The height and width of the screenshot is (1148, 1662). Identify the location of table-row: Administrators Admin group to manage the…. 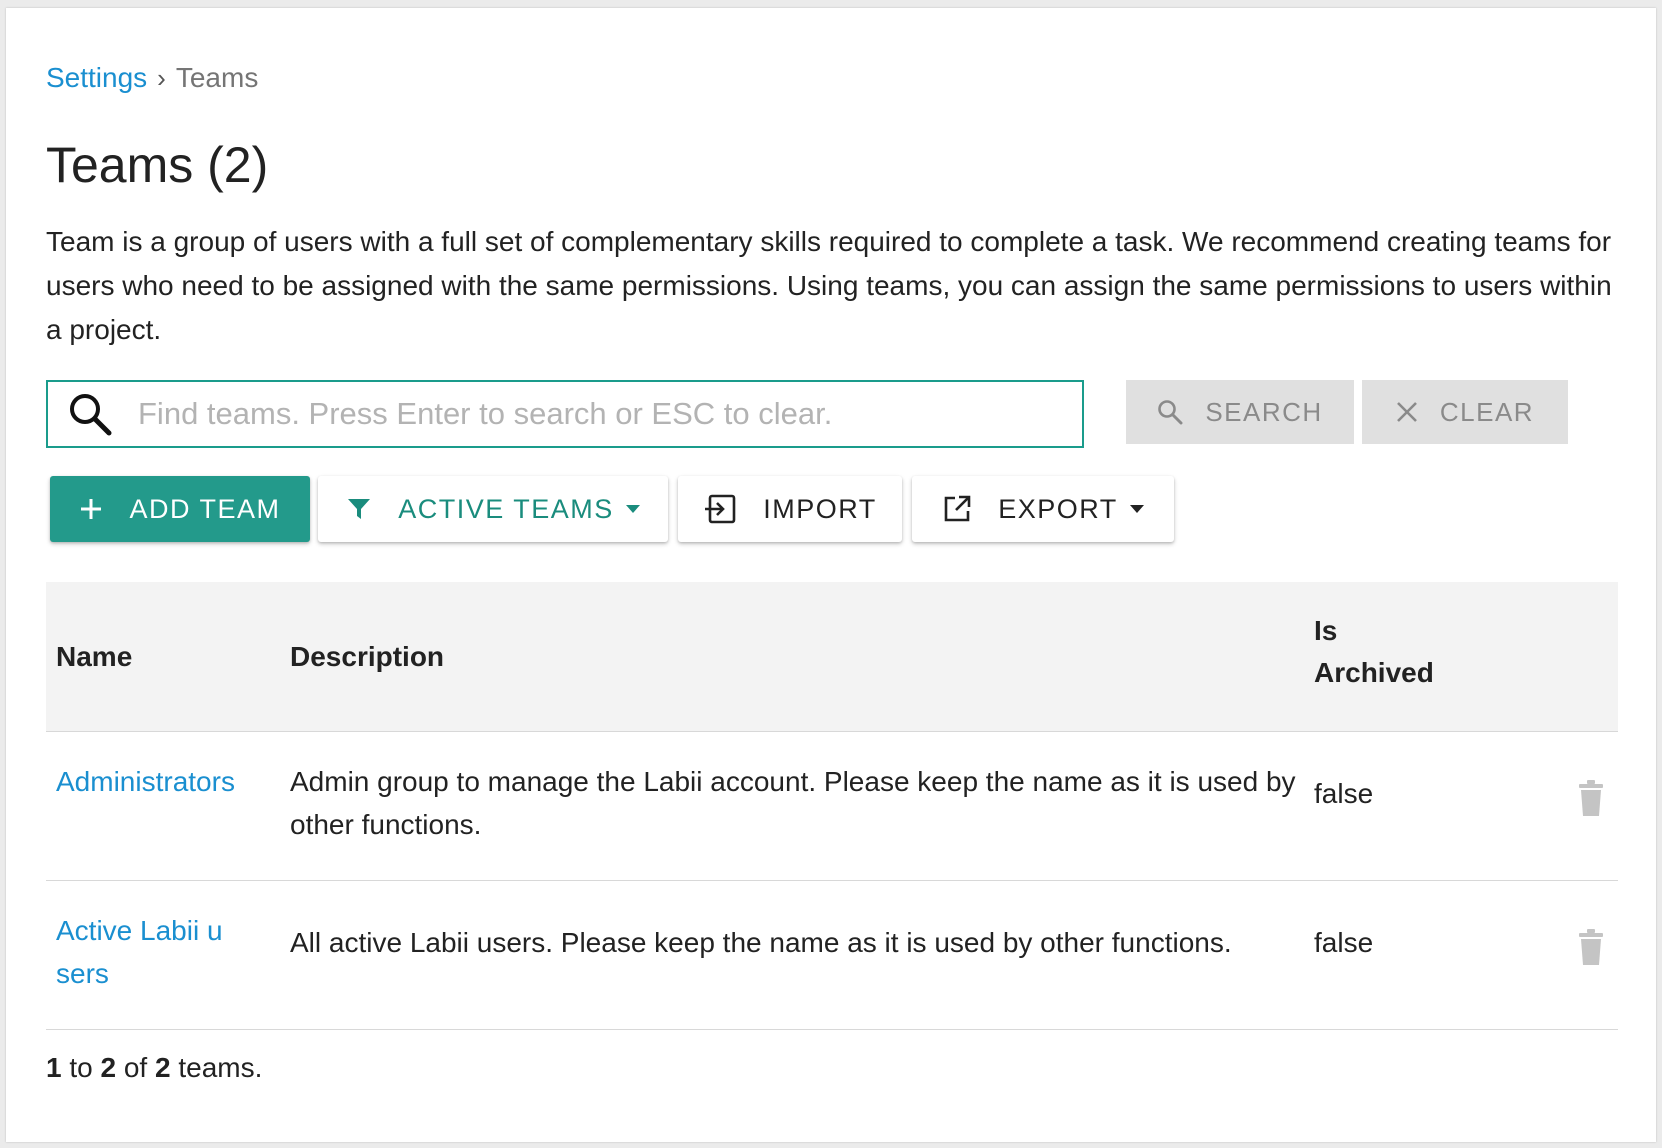
(832, 806).